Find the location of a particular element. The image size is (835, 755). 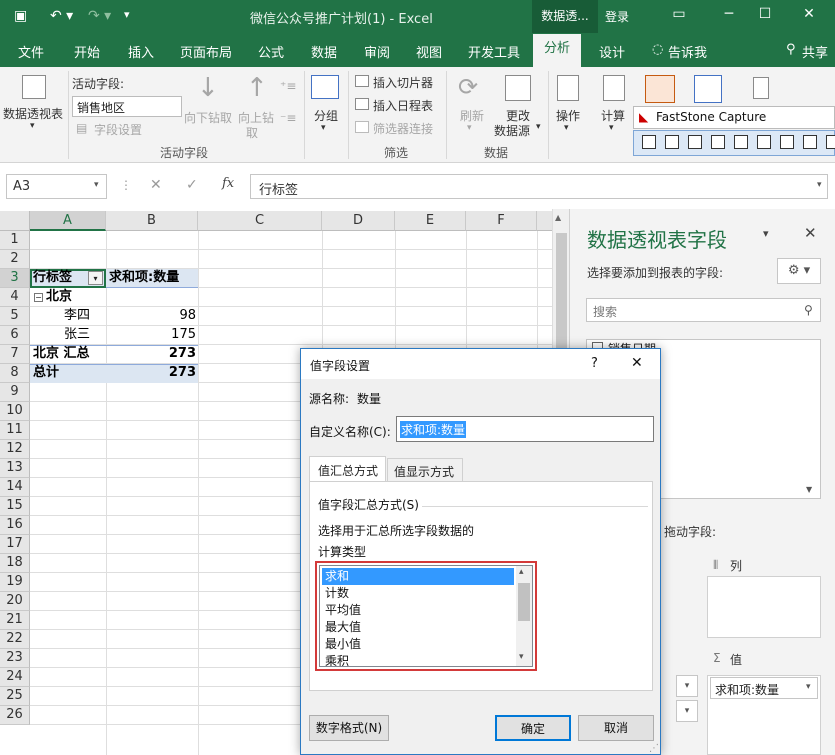

row-header: 16 is located at coordinates (15, 525).